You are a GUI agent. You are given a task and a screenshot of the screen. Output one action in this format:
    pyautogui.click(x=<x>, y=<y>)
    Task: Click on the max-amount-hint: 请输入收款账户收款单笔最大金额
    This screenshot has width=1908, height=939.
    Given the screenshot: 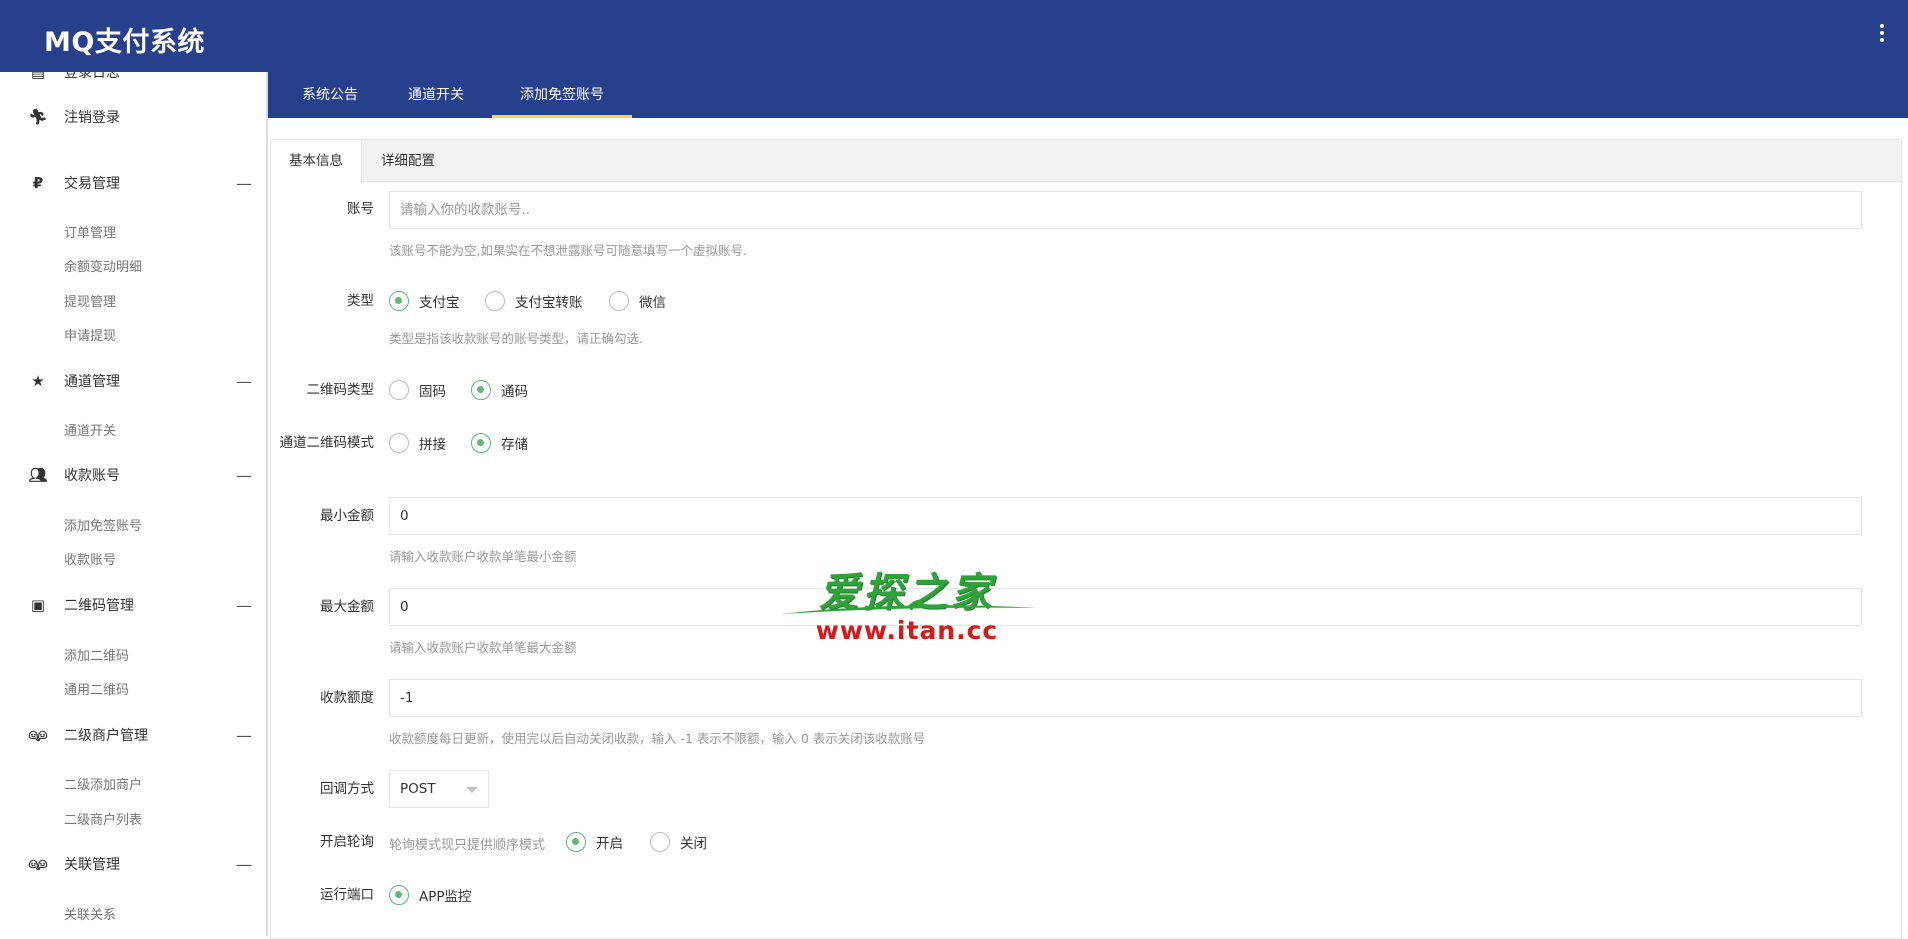 What is the action you would take?
    pyautogui.click(x=483, y=647)
    